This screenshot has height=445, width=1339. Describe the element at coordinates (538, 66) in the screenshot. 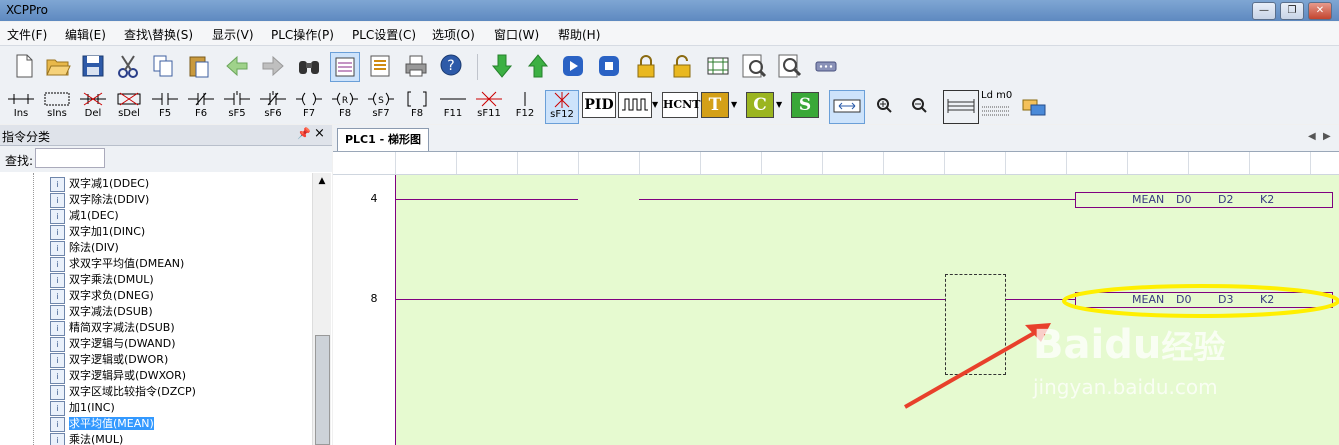

I see `upload-icon` at that location.